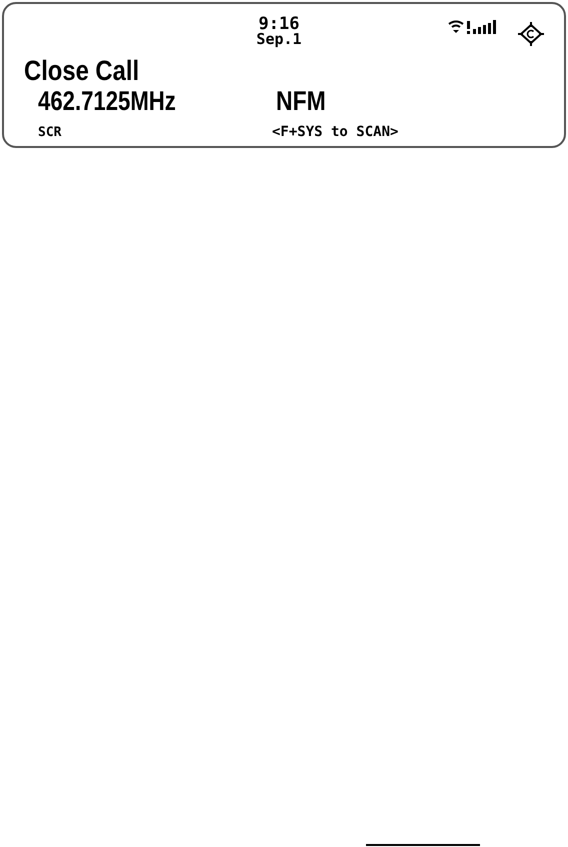 This screenshot has height=847, width=568. What do you see at coordinates (531, 34) in the screenshot?
I see `target-icon` at bounding box center [531, 34].